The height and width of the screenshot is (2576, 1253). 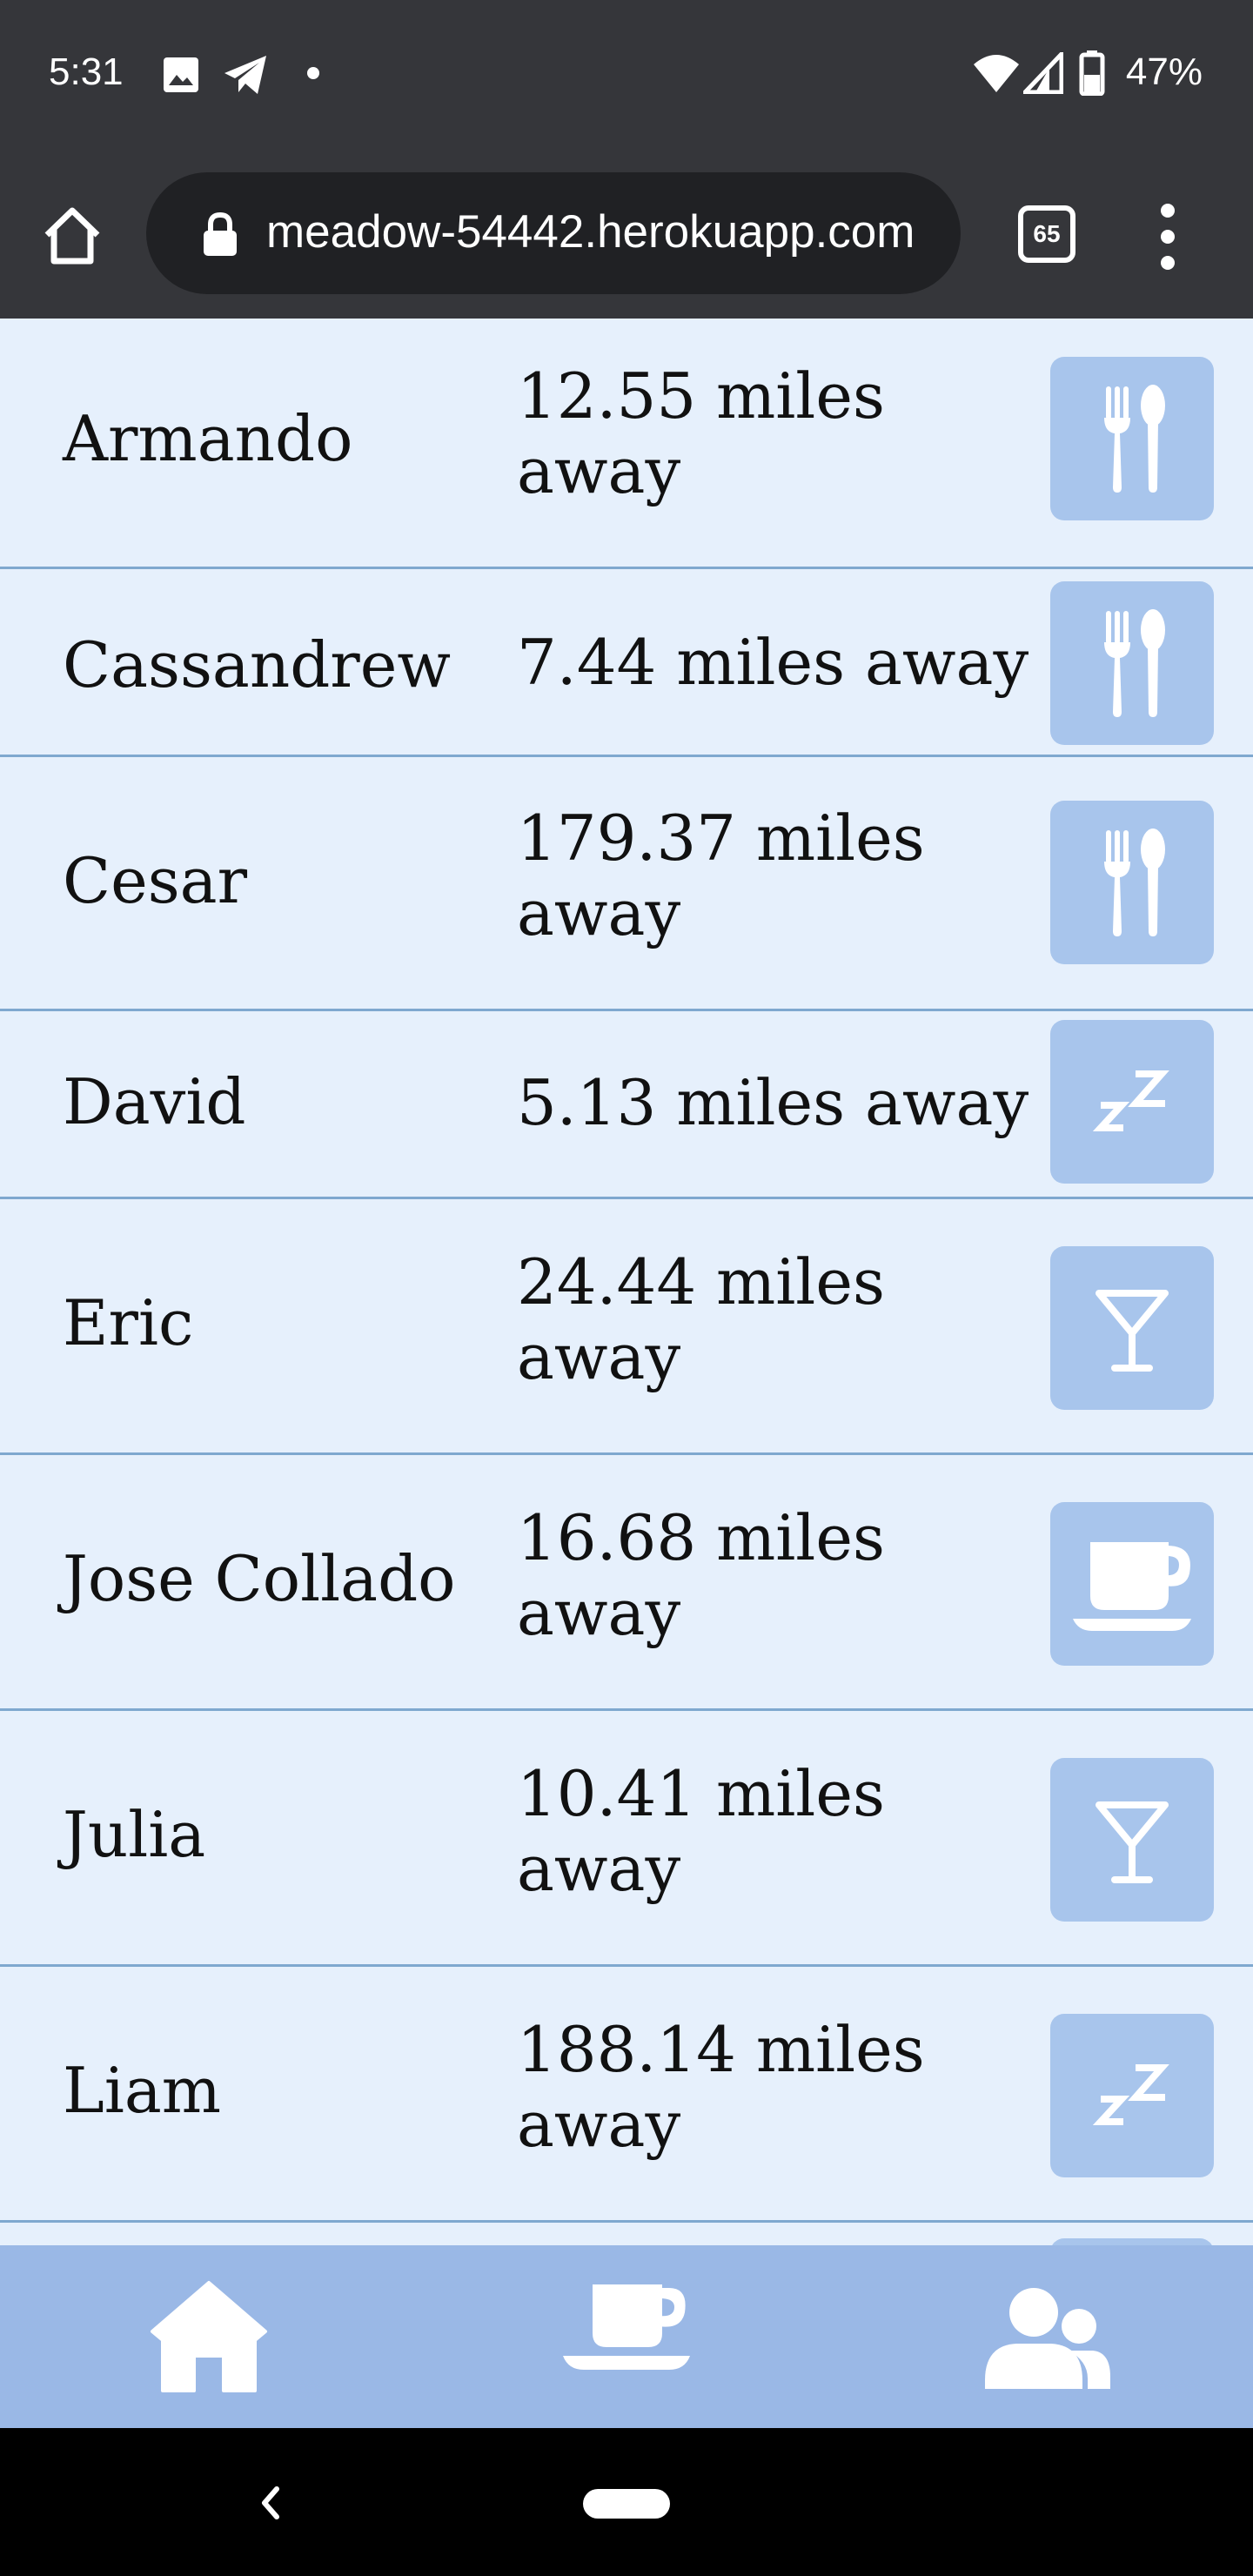 What do you see at coordinates (209, 2337) in the screenshot?
I see `home-icon` at bounding box center [209, 2337].